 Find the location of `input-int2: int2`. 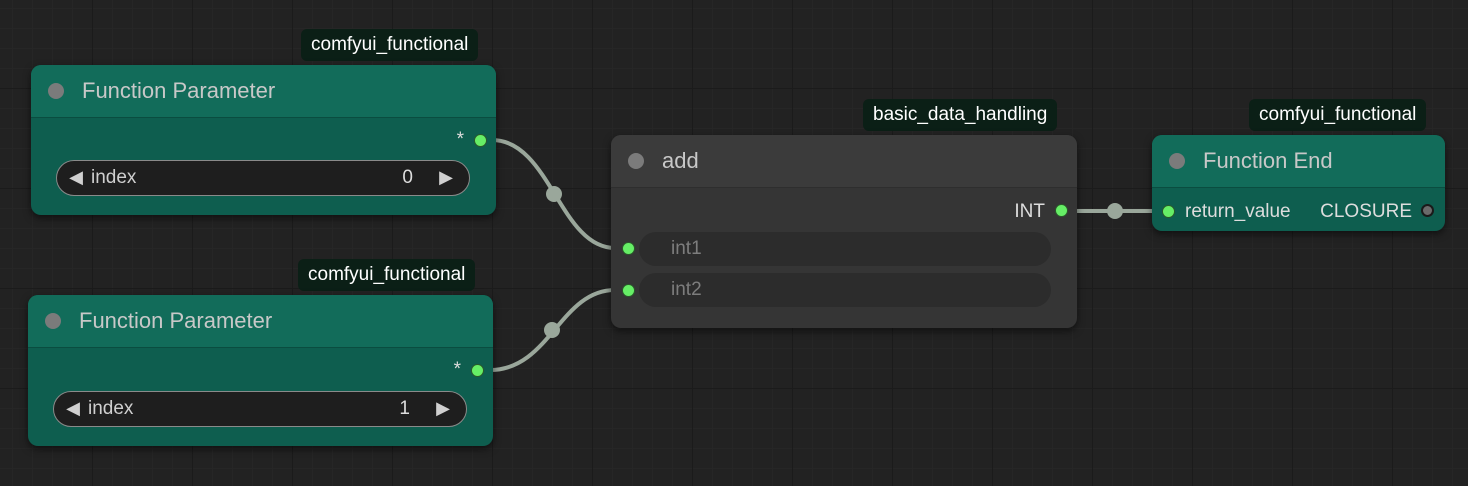

input-int2: int2 is located at coordinates (845, 290).